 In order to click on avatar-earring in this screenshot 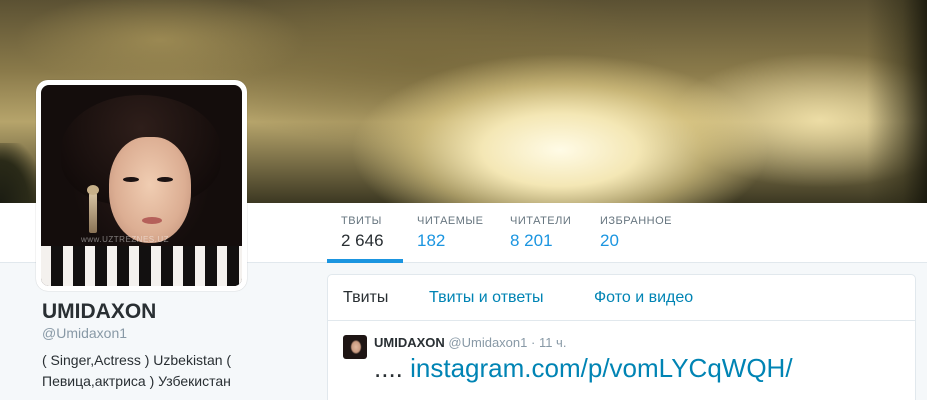, I will do `click(93, 209)`.